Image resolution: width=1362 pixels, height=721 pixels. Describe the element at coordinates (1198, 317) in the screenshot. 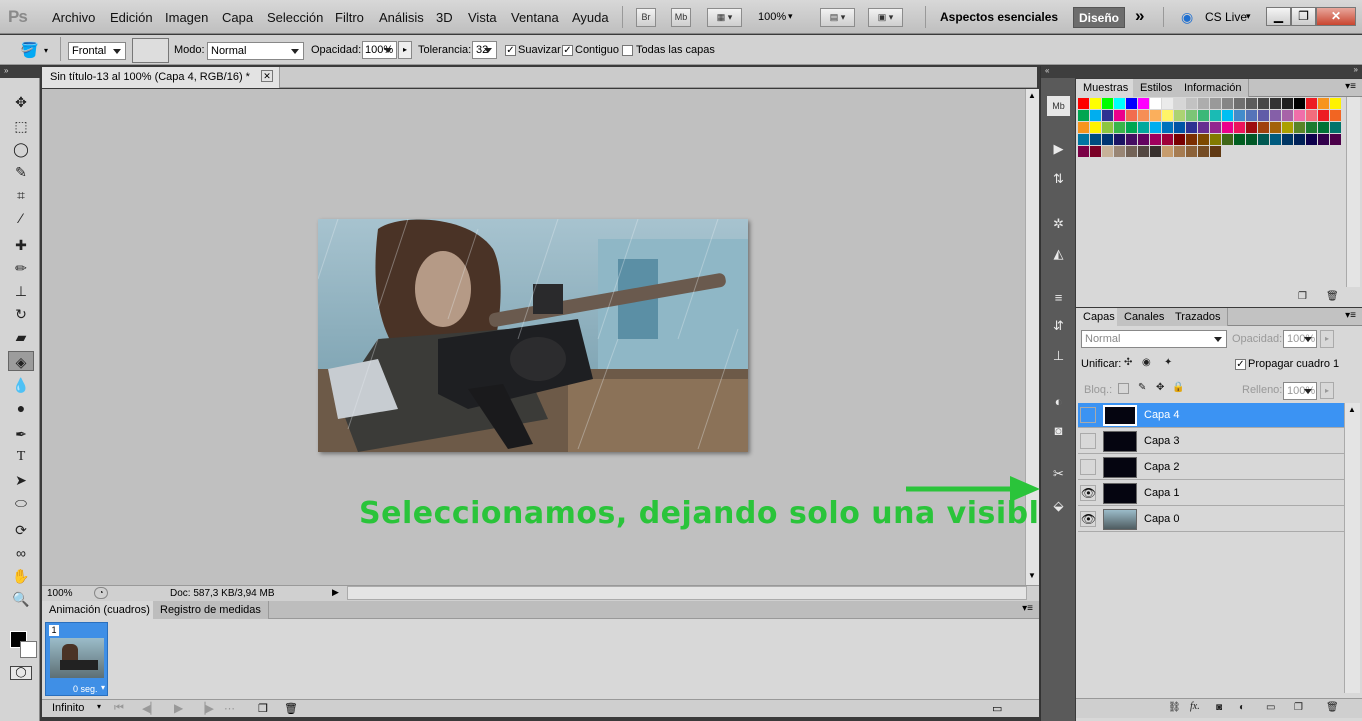

I see `tab-paths: Trazados` at that location.